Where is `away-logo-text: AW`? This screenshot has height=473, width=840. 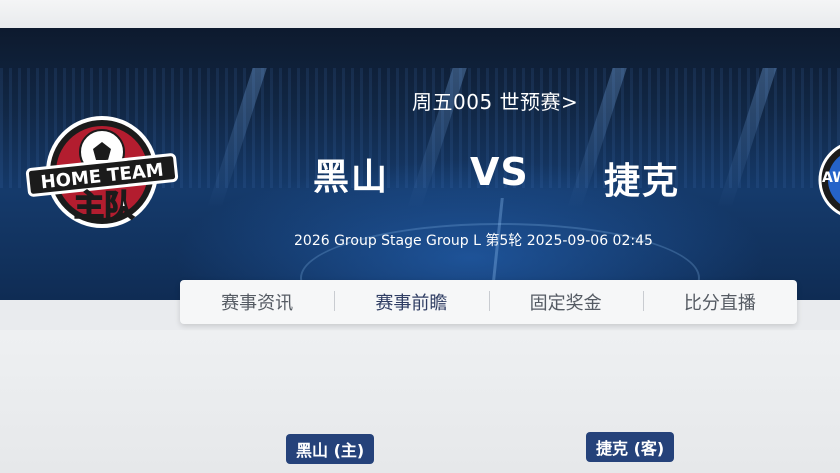
away-logo-text: AW is located at coordinates (831, 178).